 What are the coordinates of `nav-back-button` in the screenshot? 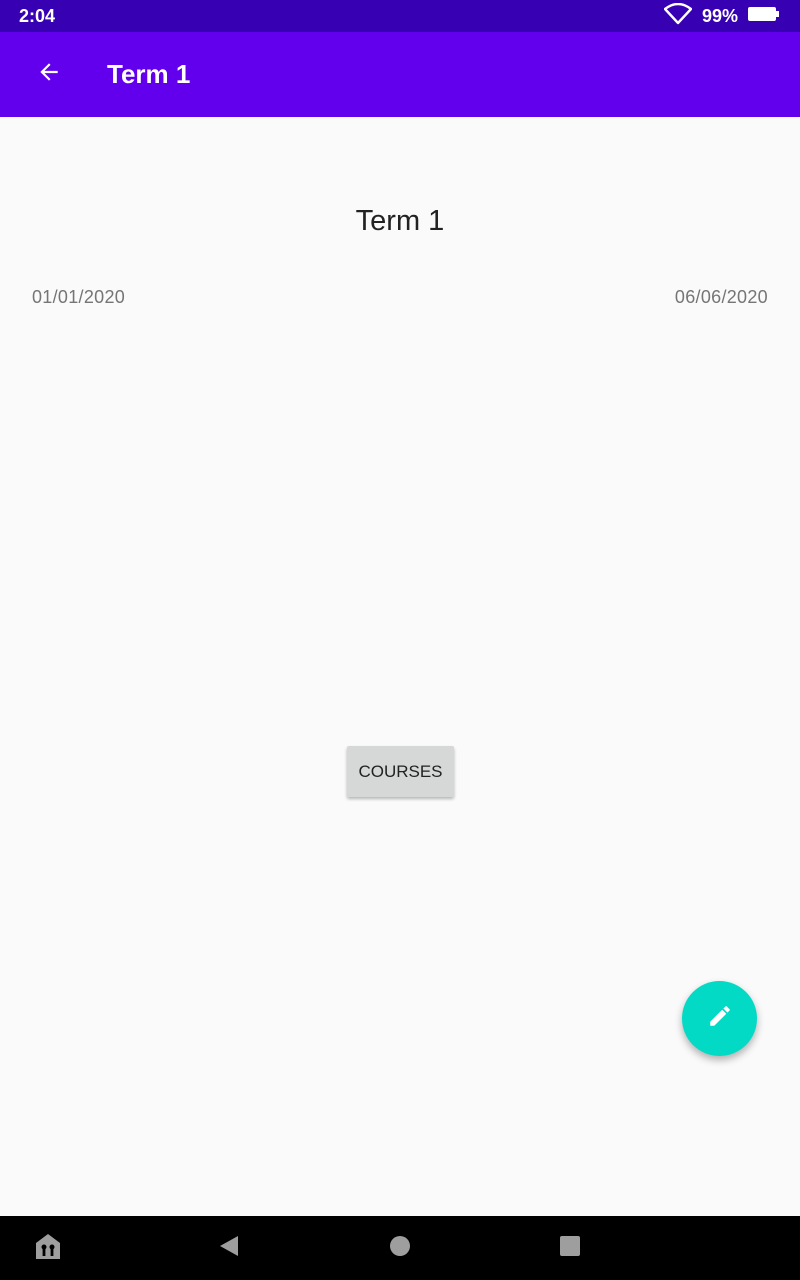 It's located at (229, 1248).